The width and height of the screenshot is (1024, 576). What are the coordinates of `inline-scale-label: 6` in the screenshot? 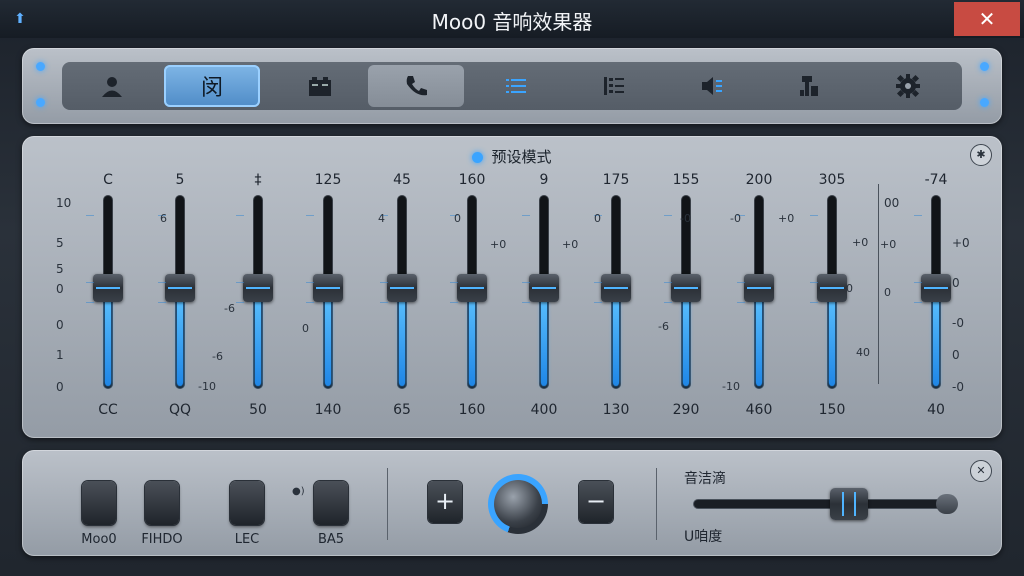 It's located at (163, 218).